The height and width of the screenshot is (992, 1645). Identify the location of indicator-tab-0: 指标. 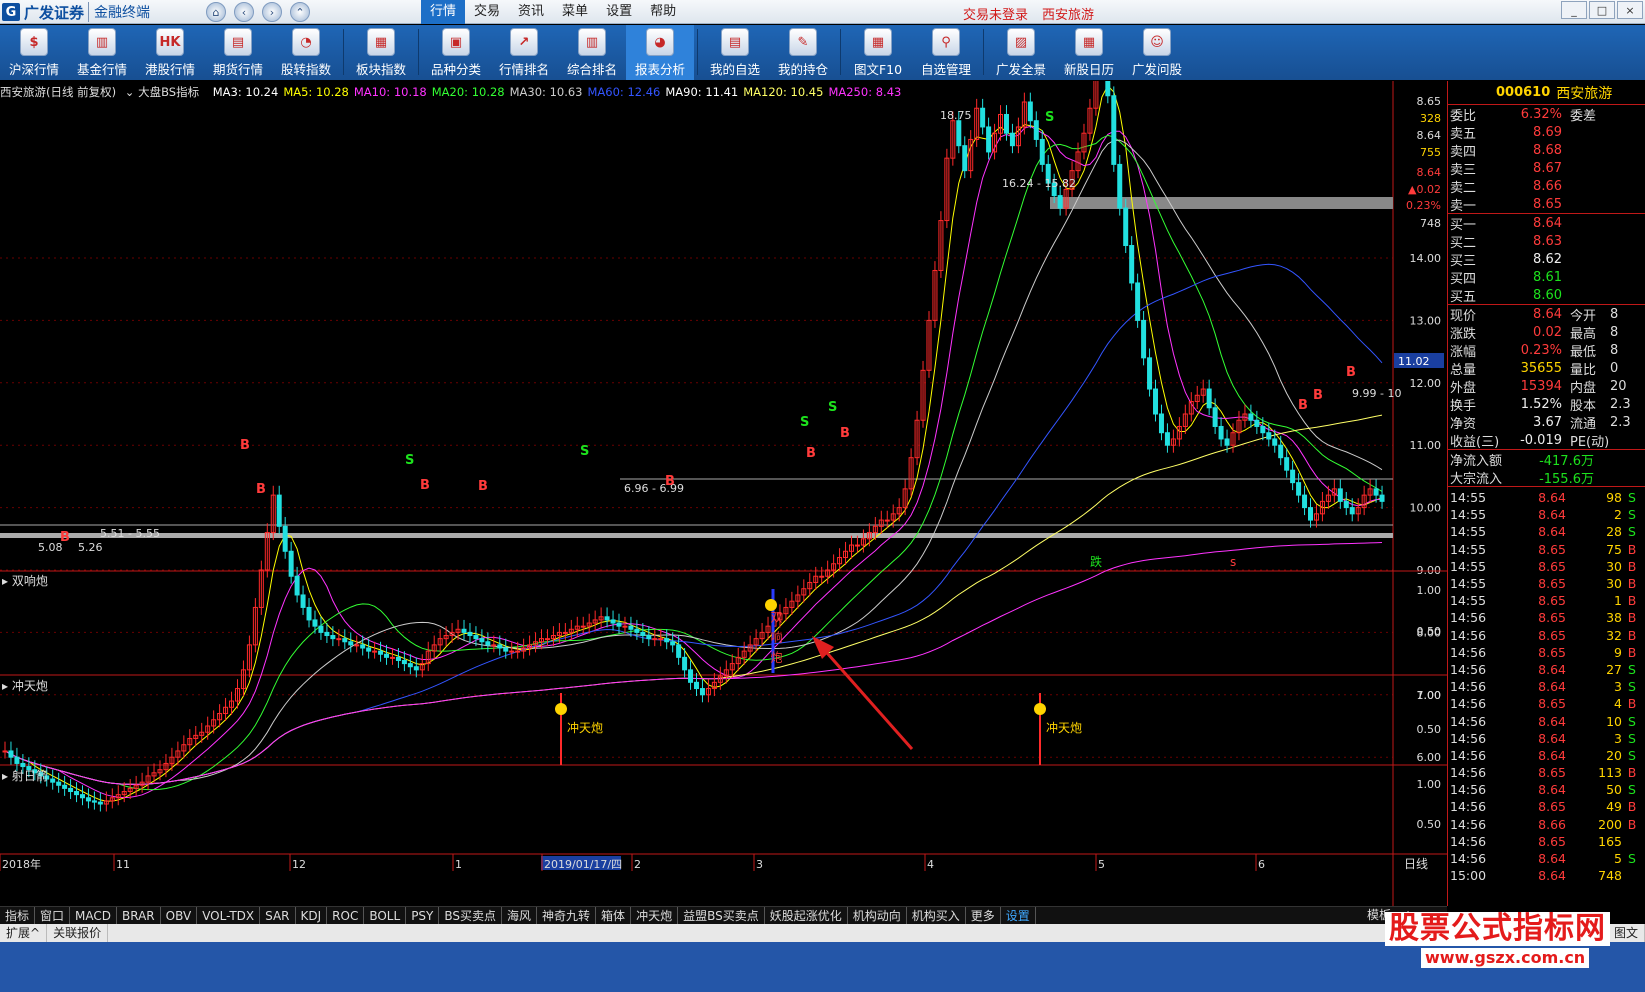
(18, 915).